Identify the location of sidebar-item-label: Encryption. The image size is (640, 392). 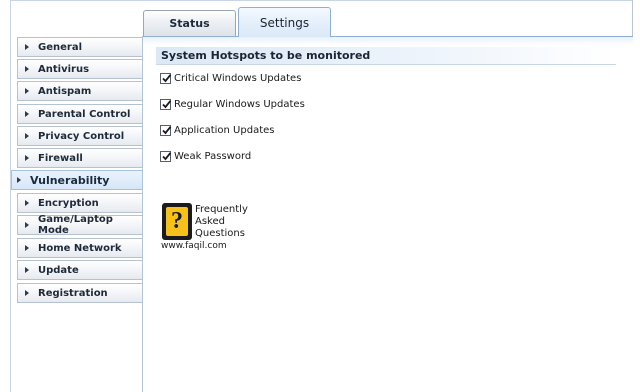
(68, 203).